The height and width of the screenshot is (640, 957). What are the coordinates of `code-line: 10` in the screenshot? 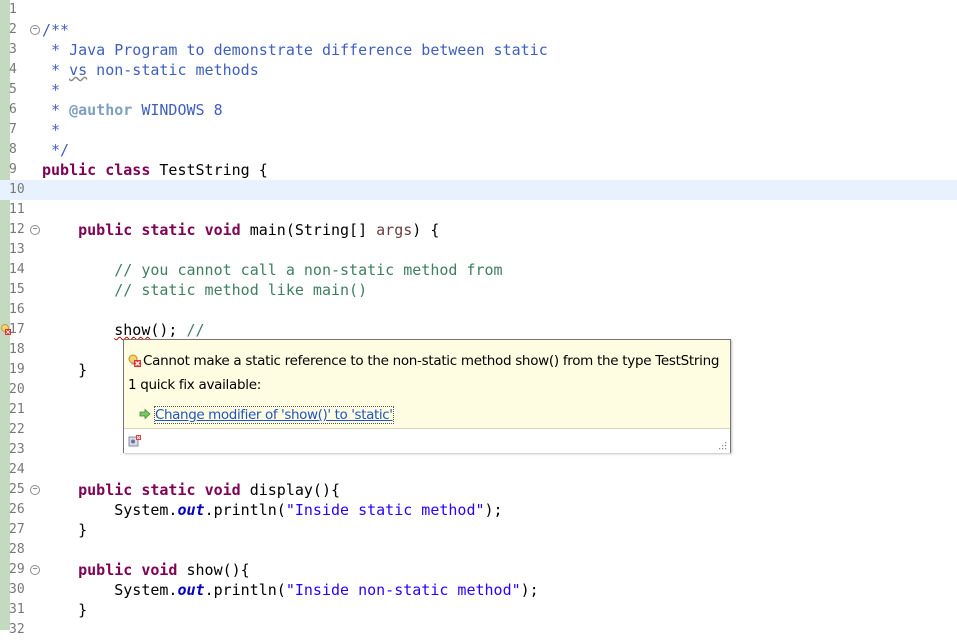 It's located at (478, 190).